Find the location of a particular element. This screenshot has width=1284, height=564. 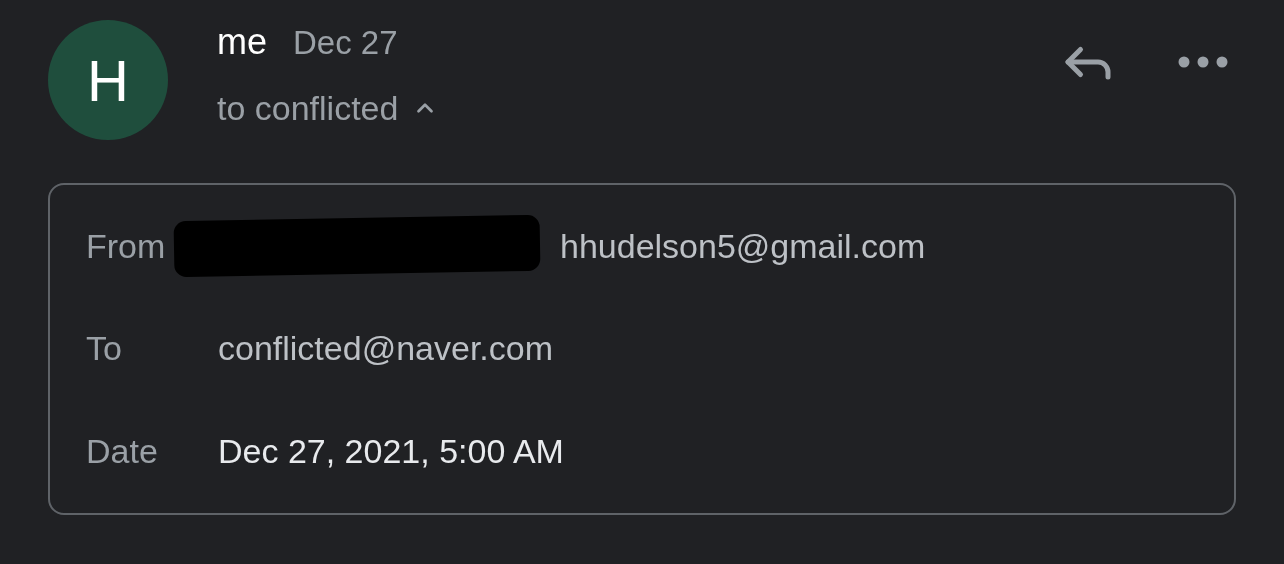

recipient-toggle: to conflicted is located at coordinates (328, 108).